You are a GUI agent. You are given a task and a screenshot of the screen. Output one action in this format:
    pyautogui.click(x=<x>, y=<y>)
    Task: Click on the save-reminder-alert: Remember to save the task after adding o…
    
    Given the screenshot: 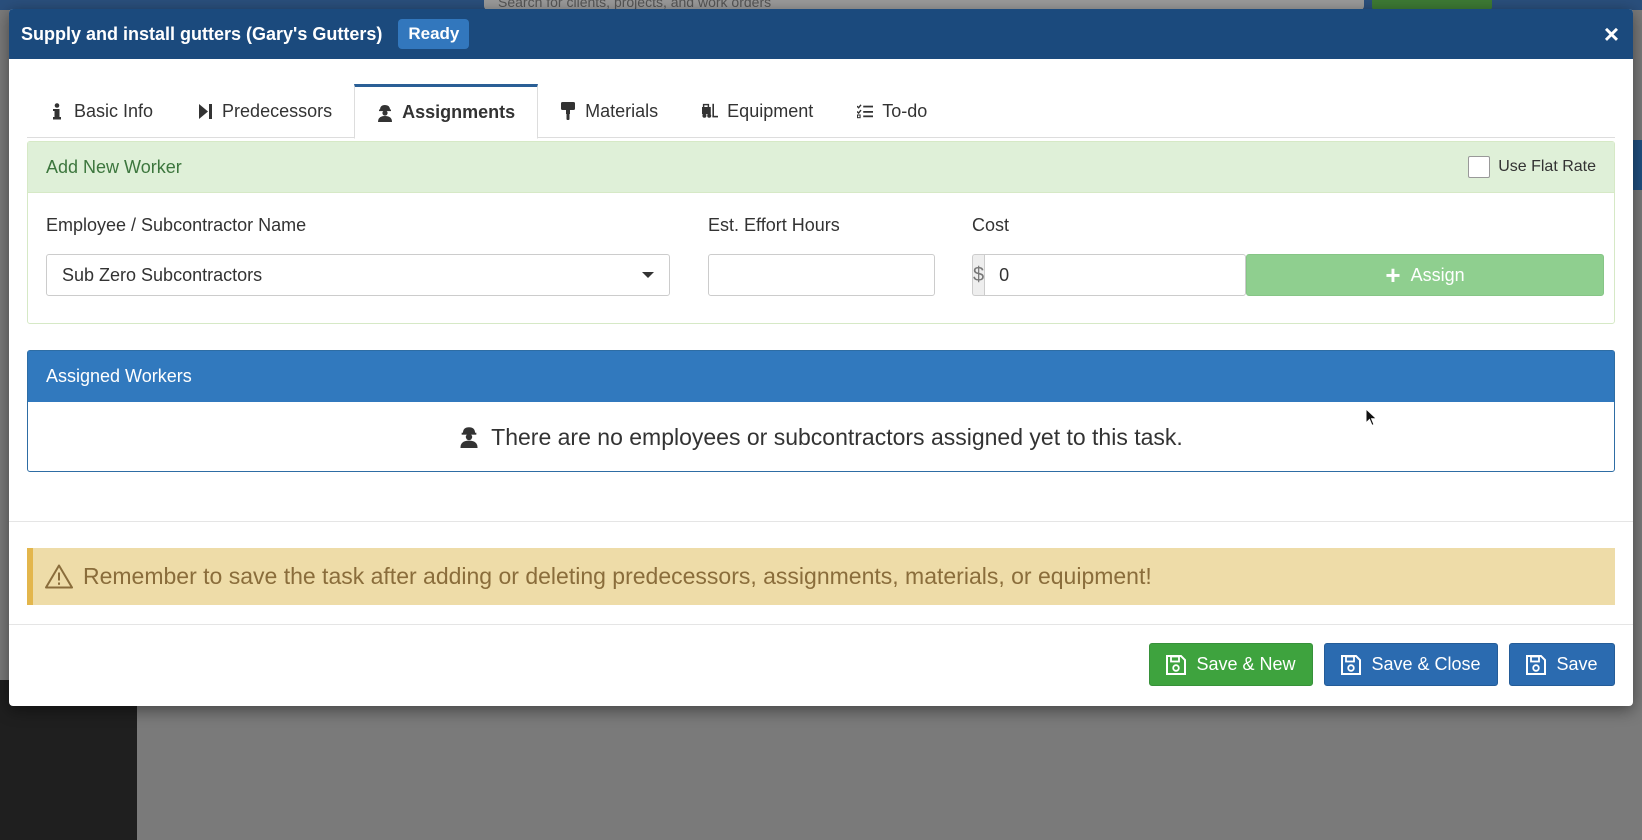 What is the action you would take?
    pyautogui.click(x=821, y=576)
    